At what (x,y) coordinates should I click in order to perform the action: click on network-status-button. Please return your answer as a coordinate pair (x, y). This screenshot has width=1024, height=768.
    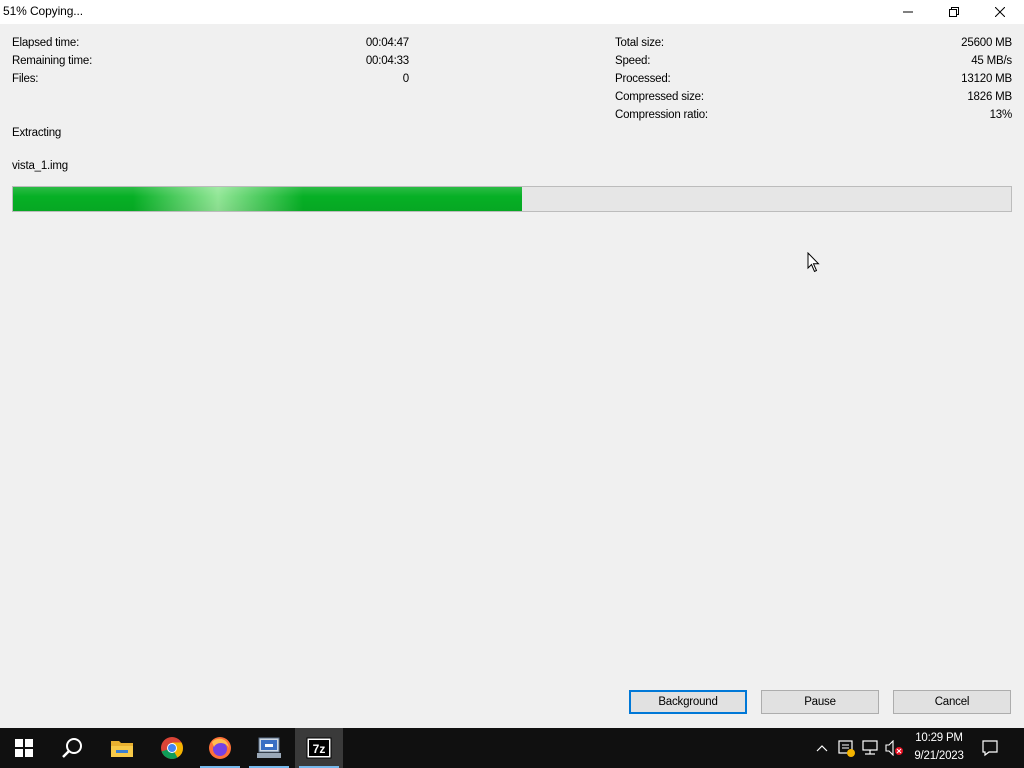
    Looking at the image, I should click on (870, 748).